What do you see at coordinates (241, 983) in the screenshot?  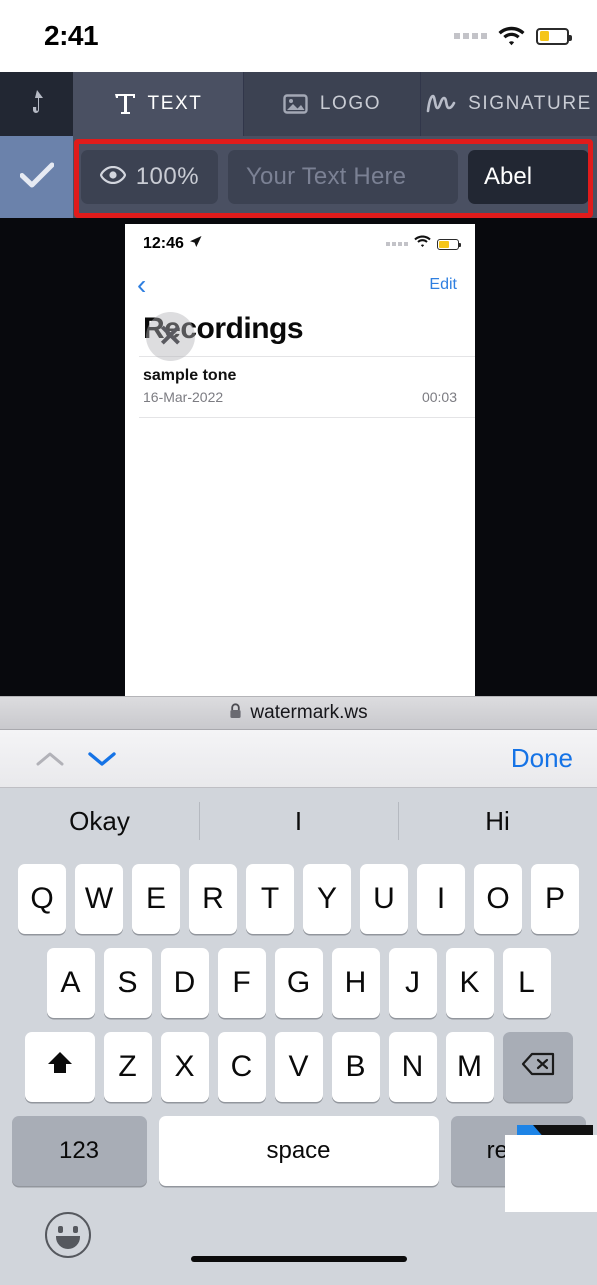 I see `key-f: F` at bounding box center [241, 983].